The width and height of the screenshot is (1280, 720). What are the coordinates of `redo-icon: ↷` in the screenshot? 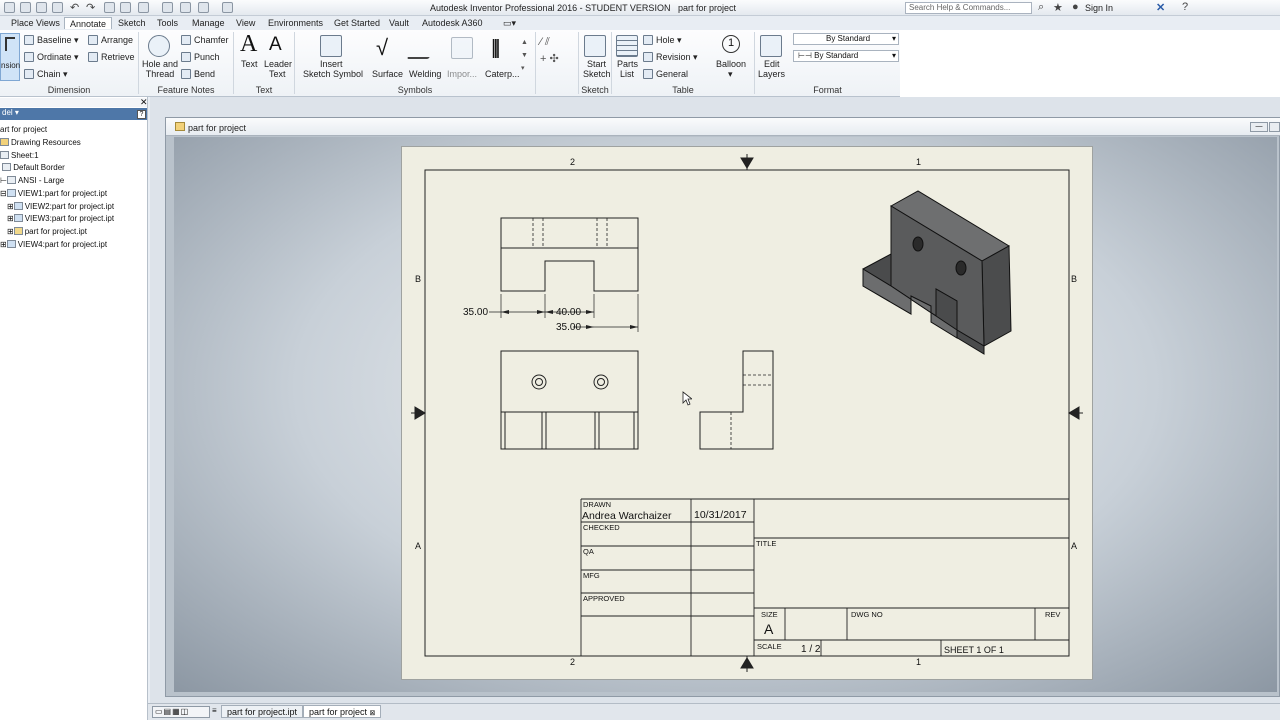 It's located at (90, 7).